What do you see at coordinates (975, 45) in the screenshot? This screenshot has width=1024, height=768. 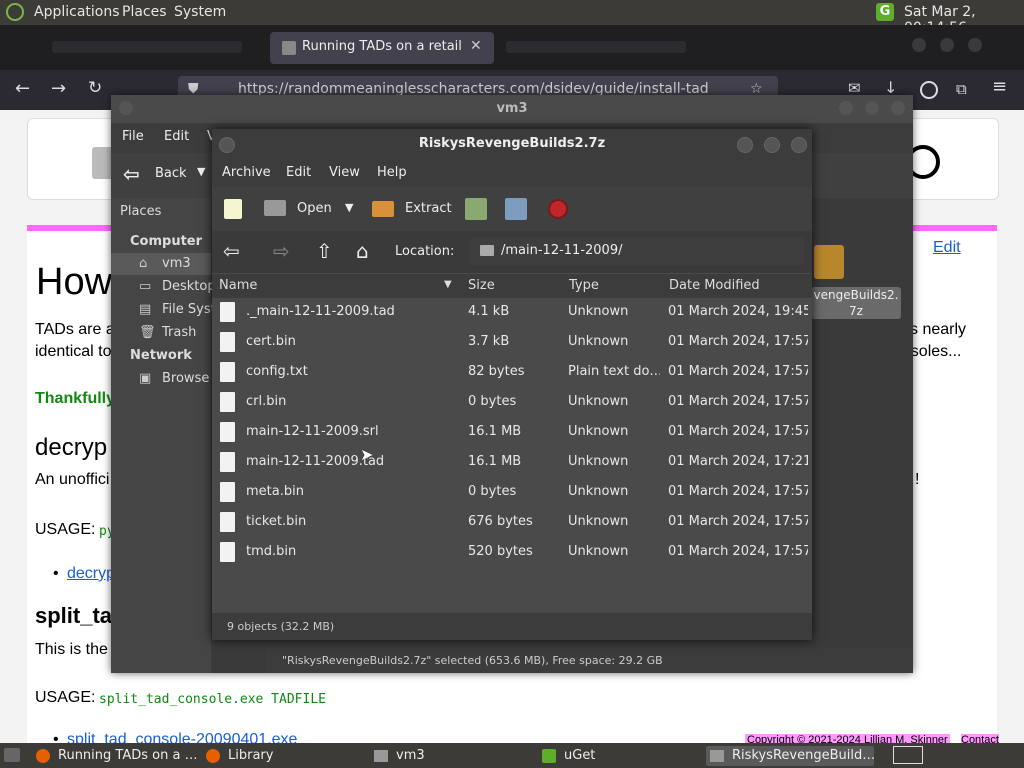 I see `window-close-icon` at bounding box center [975, 45].